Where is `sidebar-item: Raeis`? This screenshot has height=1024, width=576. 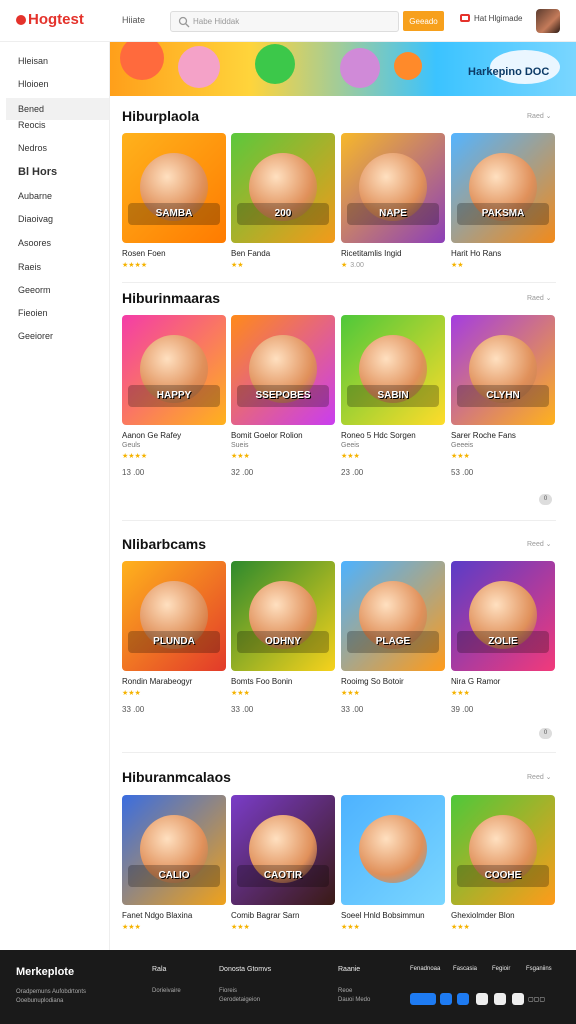 sidebar-item: Raeis is located at coordinates (55, 267).